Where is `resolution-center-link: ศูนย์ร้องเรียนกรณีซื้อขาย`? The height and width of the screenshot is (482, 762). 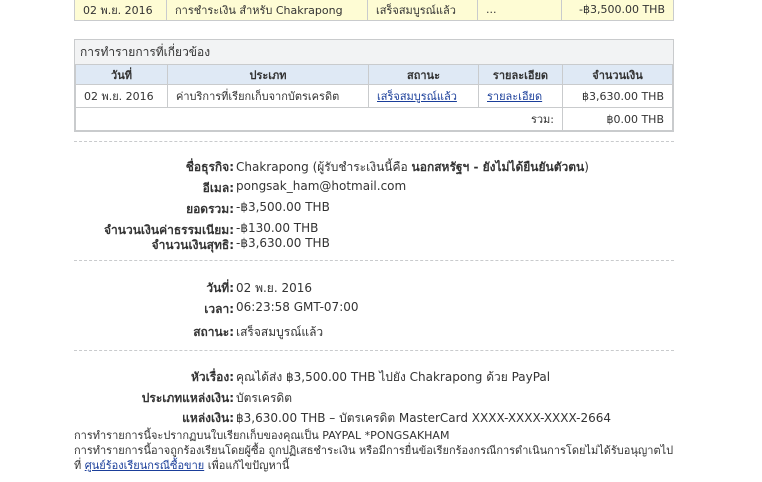
resolution-center-link: ศูนย์ร้องเรียนกรณีซื้อขาย is located at coordinates (144, 465).